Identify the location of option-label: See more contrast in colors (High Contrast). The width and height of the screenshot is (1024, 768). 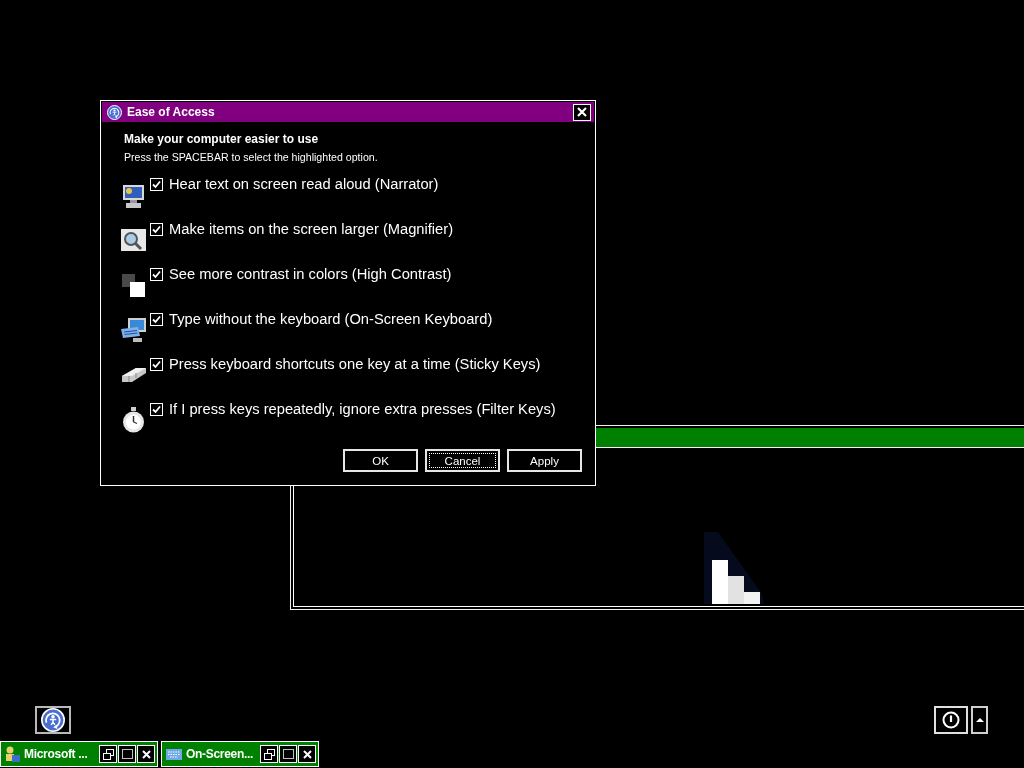
(310, 274).